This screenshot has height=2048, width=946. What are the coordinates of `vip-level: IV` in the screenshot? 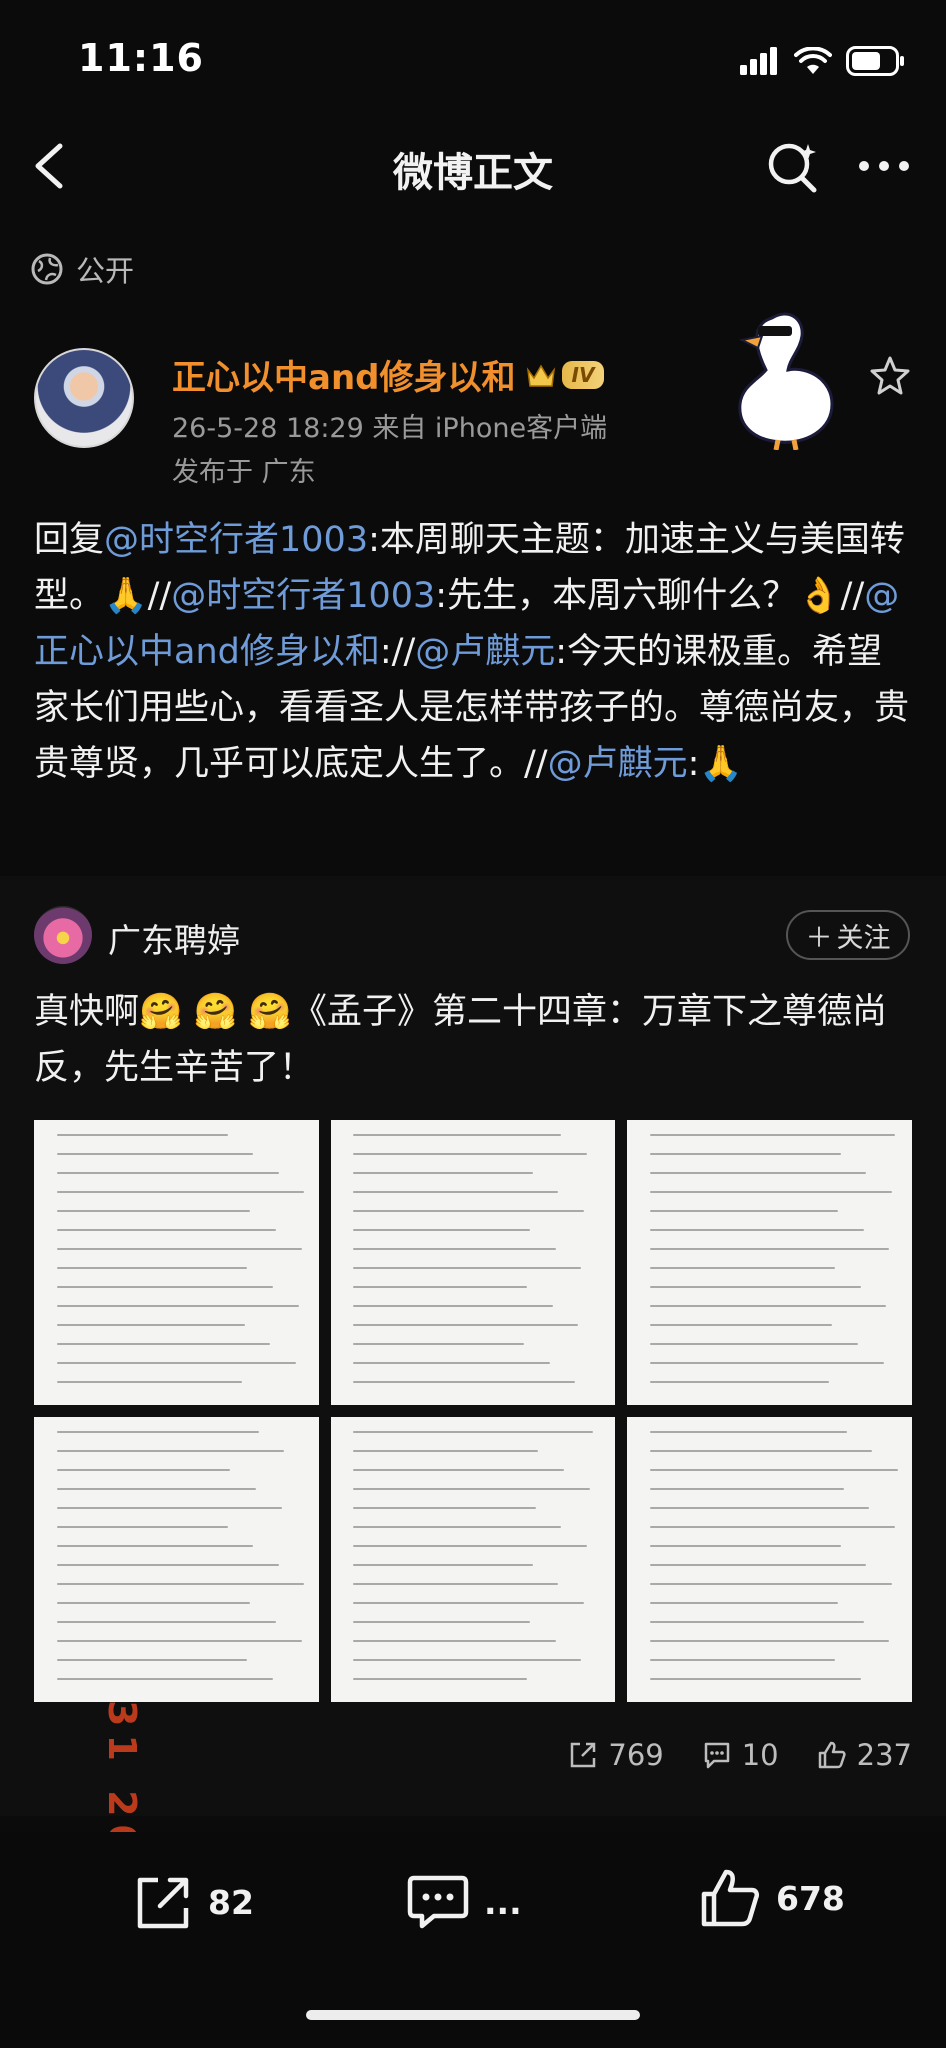 It's located at (583, 374).